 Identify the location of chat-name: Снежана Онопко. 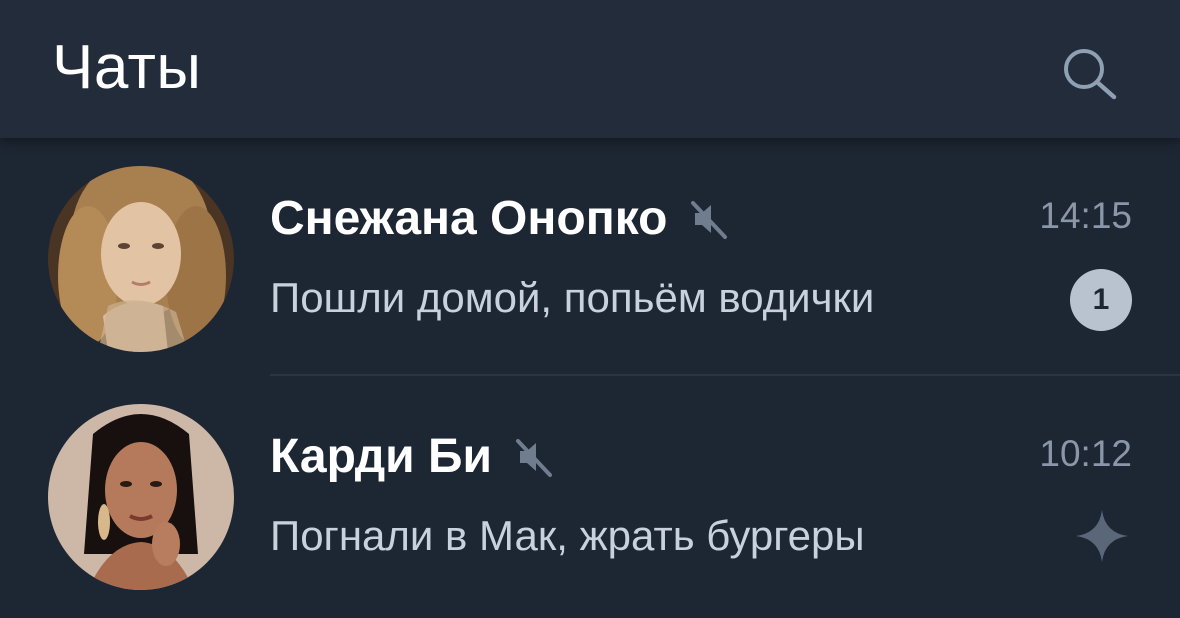
(469, 218).